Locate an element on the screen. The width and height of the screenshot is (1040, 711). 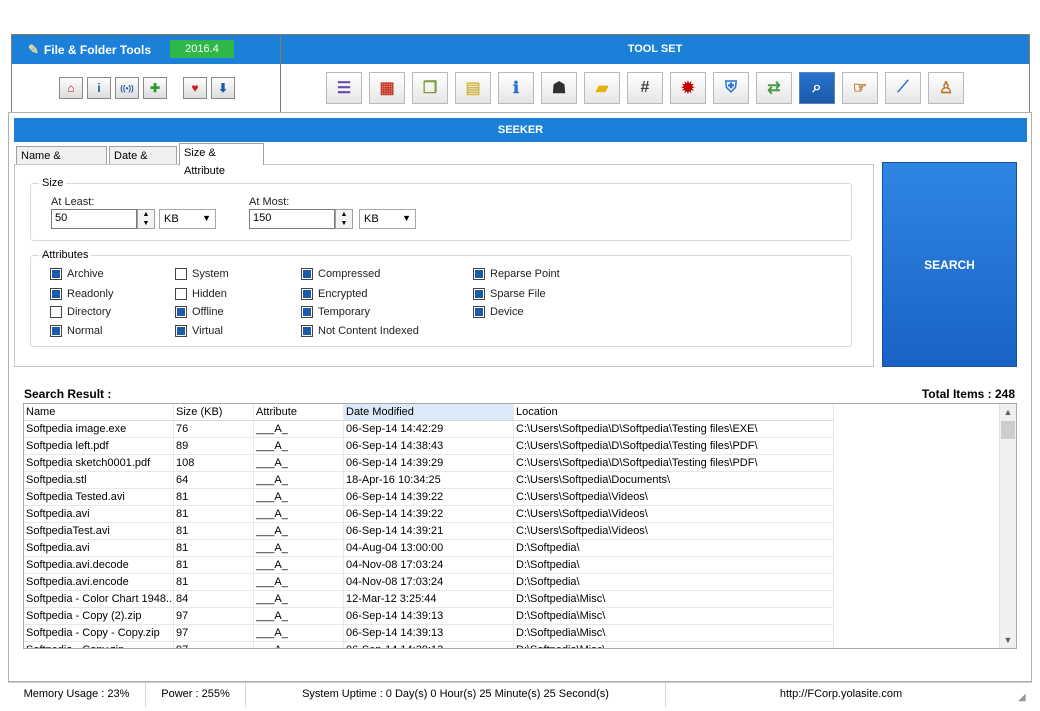
scroll-thumb is located at coordinates (1008, 430).